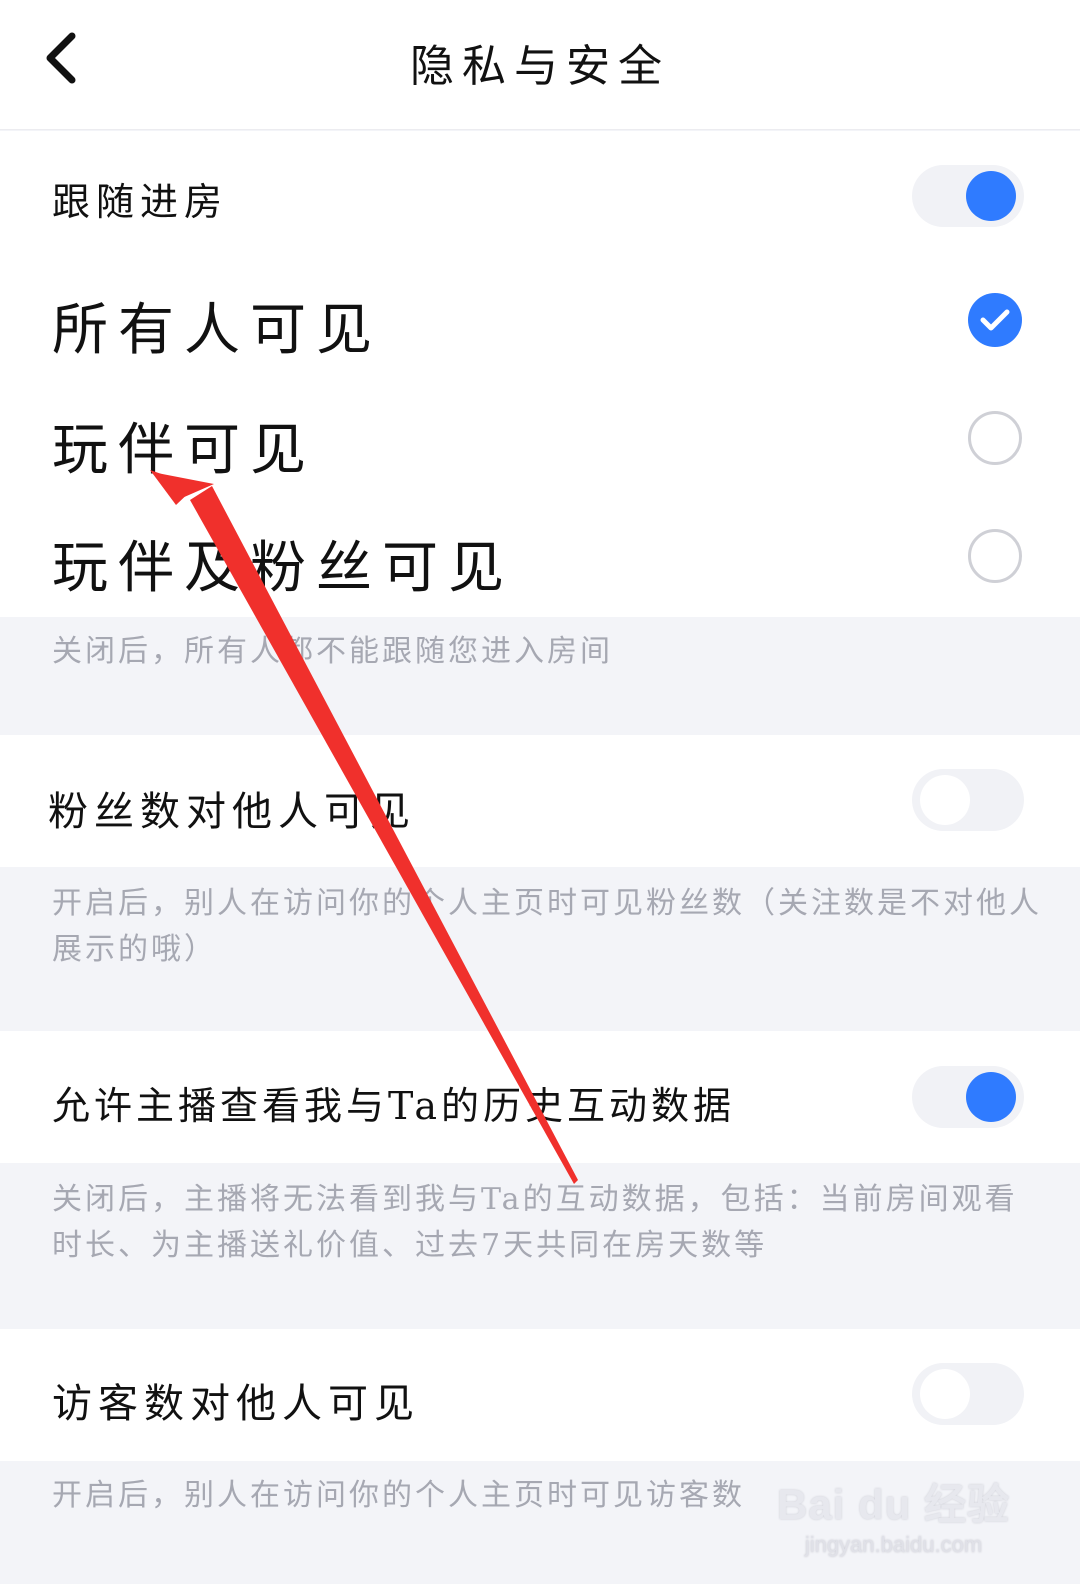 This screenshot has height=1584, width=1080. Describe the element at coordinates (547, 926) in the screenshot. I see `fans-description: 开启后，别人在访问你的个人主页时可见粉丝数（关注数是不对他人展示的哦）` at that location.